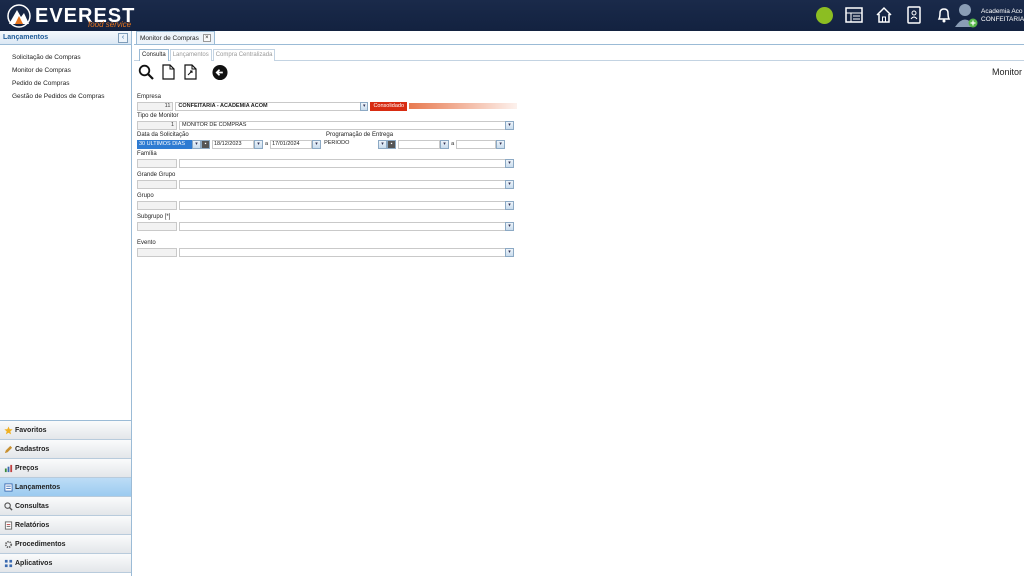 This screenshot has width=1024, height=576. I want to click on bell-icon, so click(944, 15).